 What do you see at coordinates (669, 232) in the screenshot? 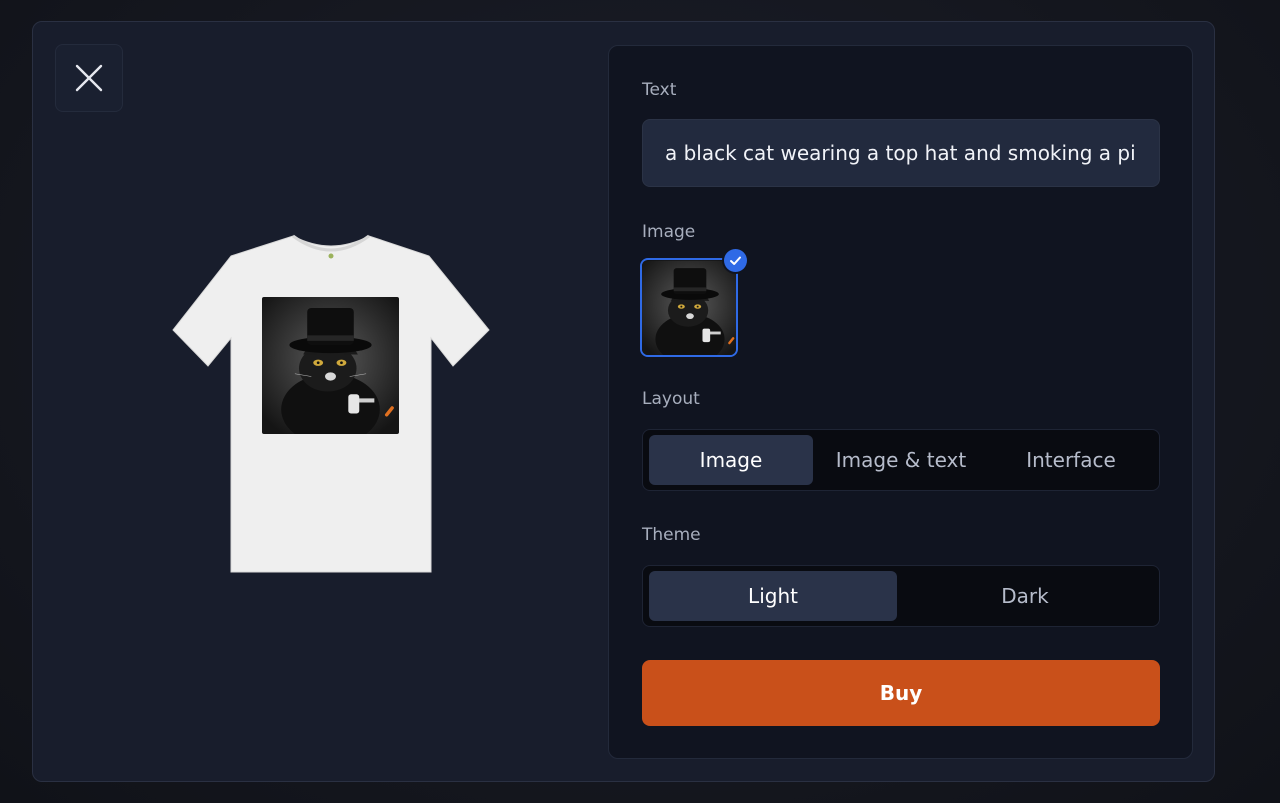
I see `image-label: Image` at bounding box center [669, 232].